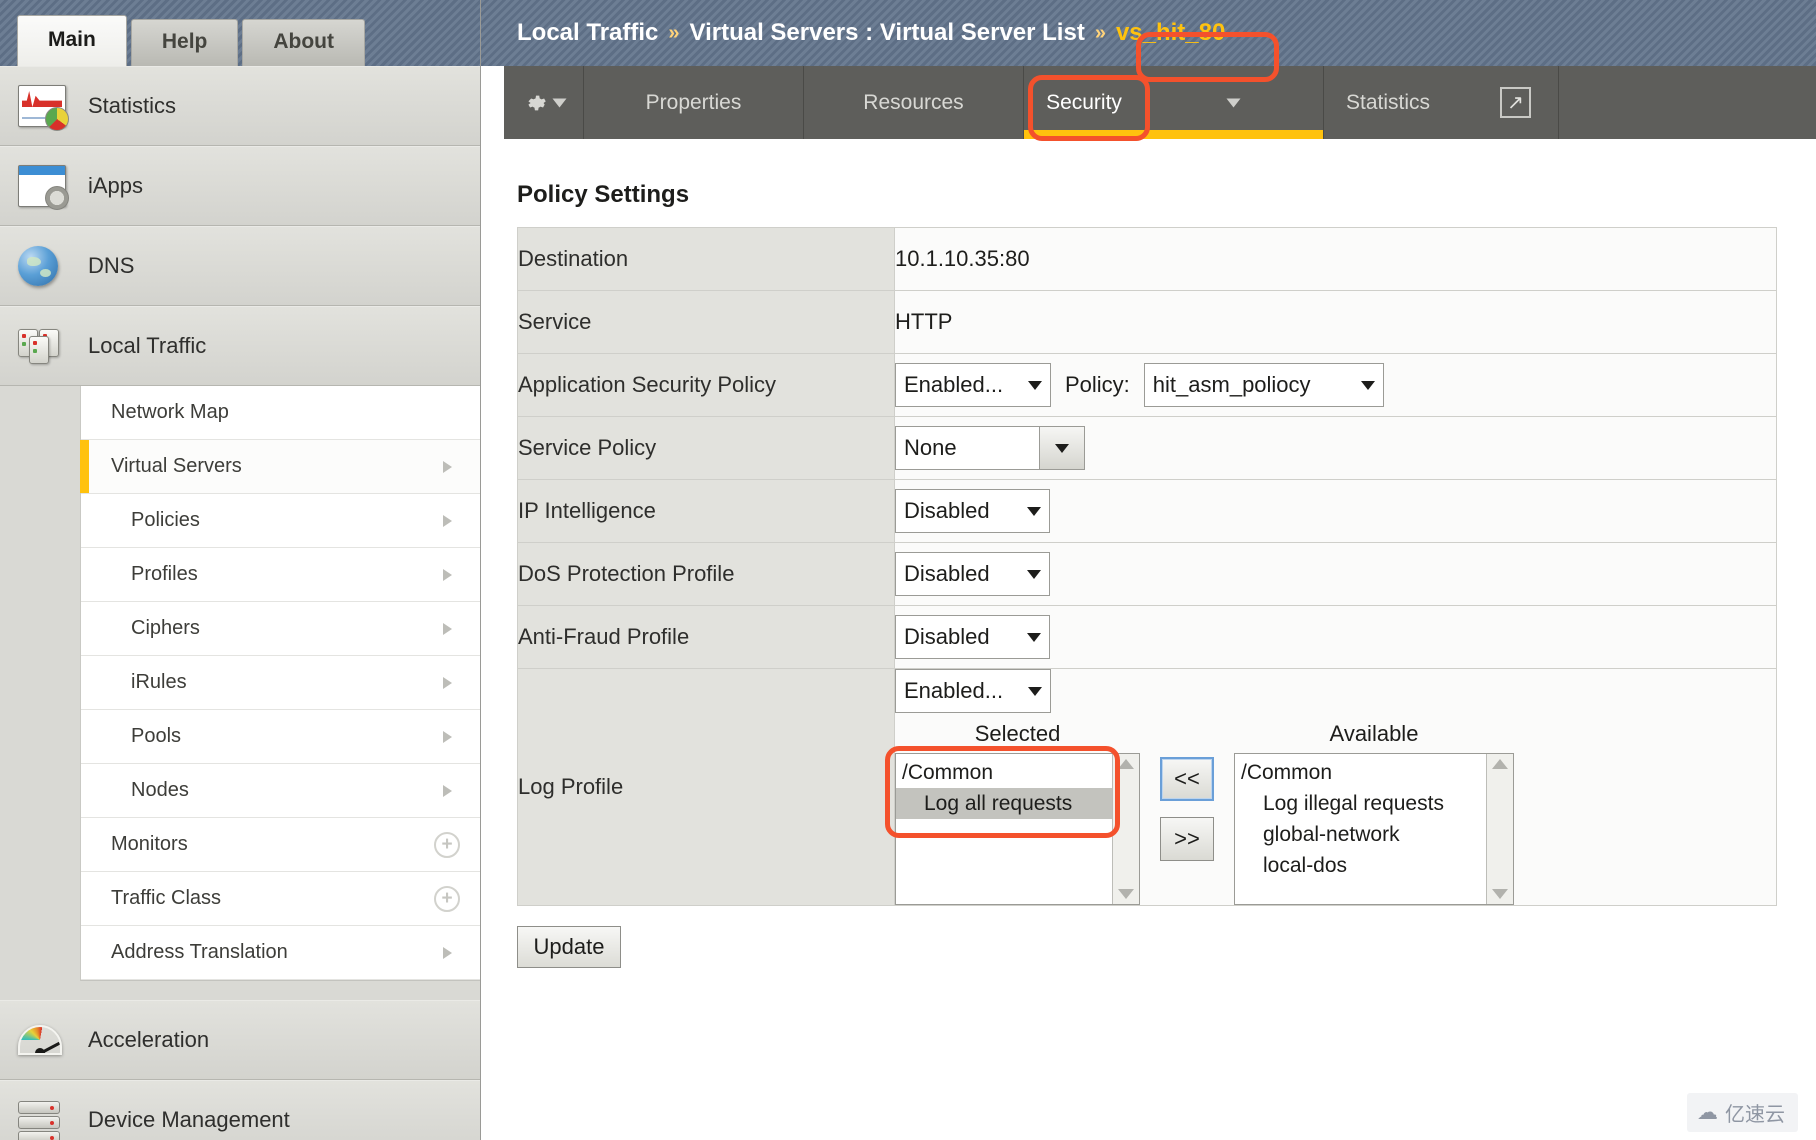 Image resolution: width=1816 pixels, height=1140 pixels. What do you see at coordinates (240, 346) in the screenshot?
I see `sidebar-item-local-traffic: Local Traffic` at bounding box center [240, 346].